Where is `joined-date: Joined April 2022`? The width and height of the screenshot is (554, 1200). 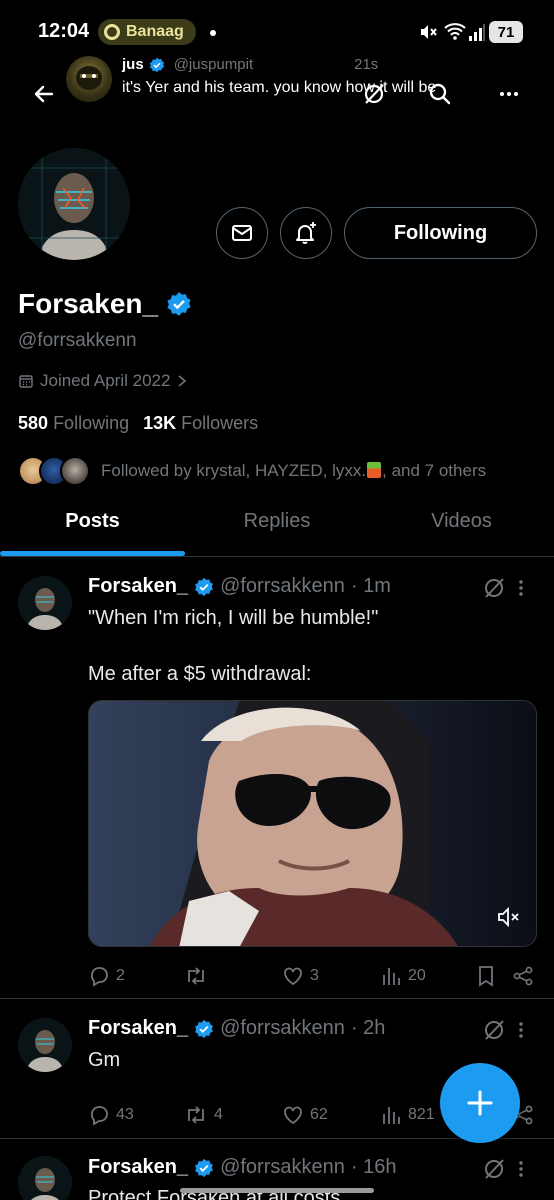
joined-date: Joined April 2022 is located at coordinates (103, 381).